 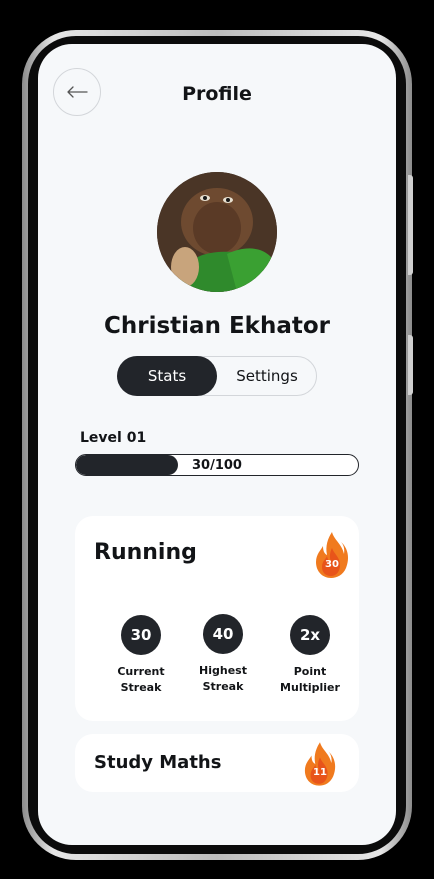 What do you see at coordinates (320, 763) in the screenshot?
I see `flame-icon: 11` at bounding box center [320, 763].